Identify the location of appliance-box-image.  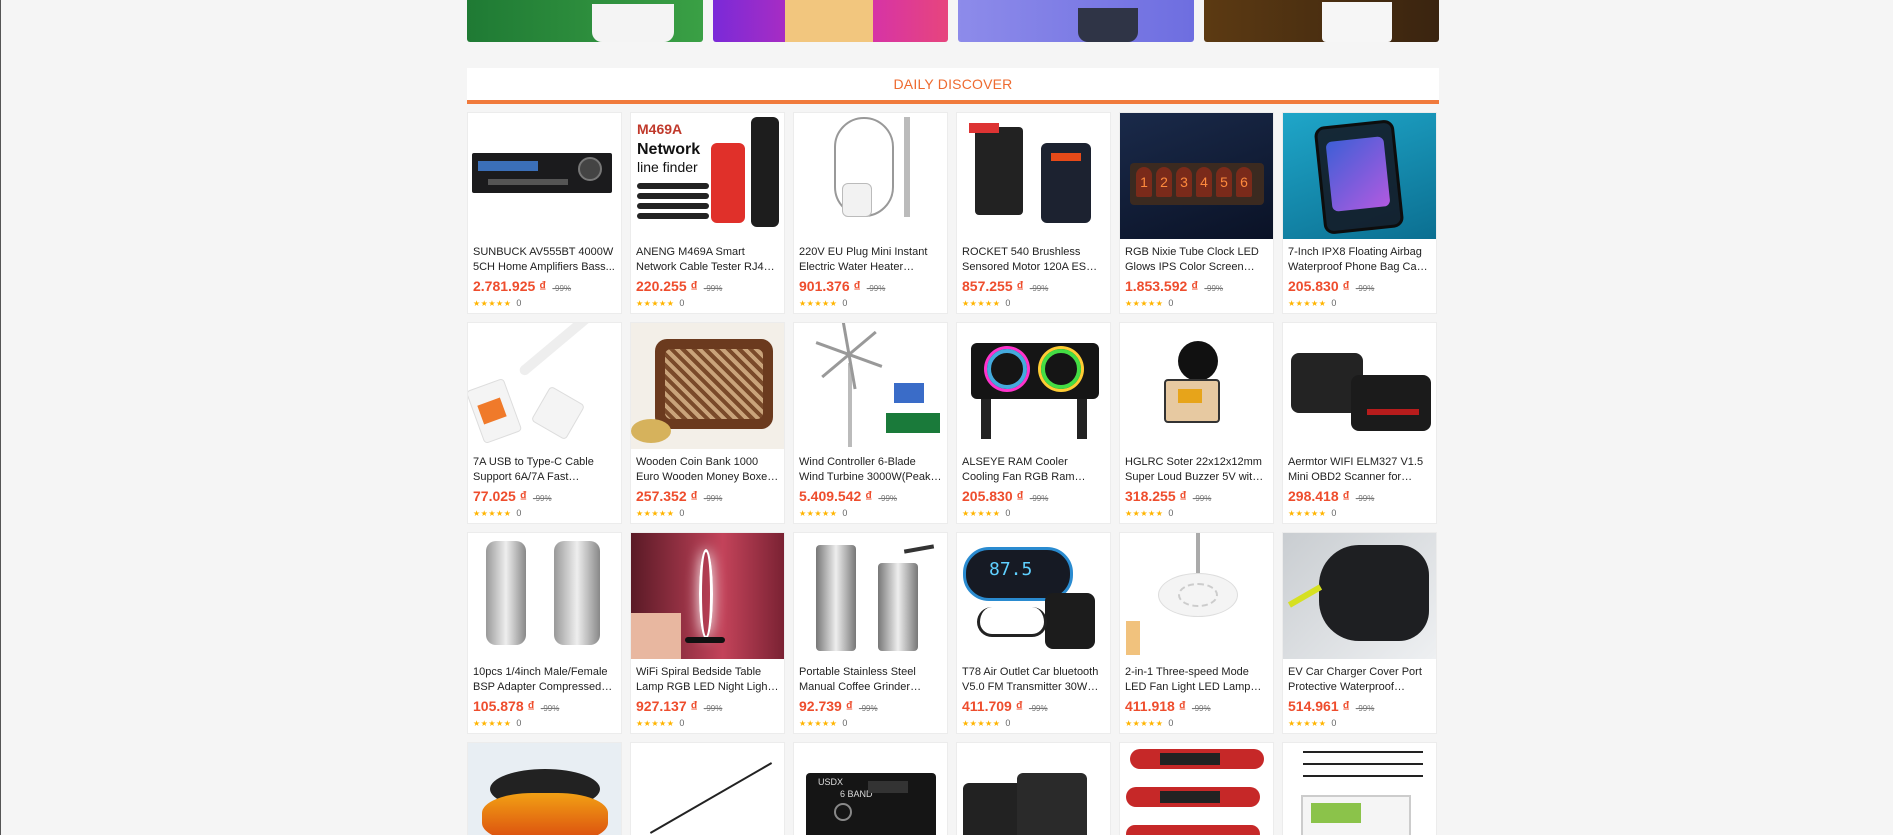
(828, 21).